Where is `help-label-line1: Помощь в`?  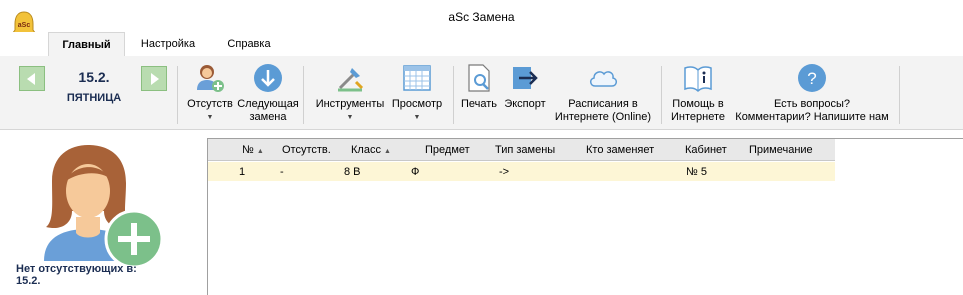 help-label-line1: Помощь в is located at coordinates (698, 104).